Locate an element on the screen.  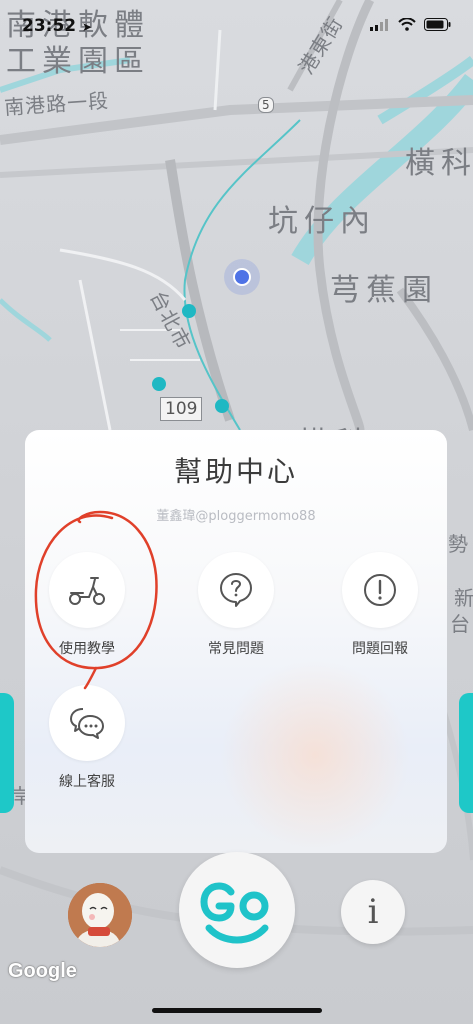
go-button is located at coordinates (237, 910).